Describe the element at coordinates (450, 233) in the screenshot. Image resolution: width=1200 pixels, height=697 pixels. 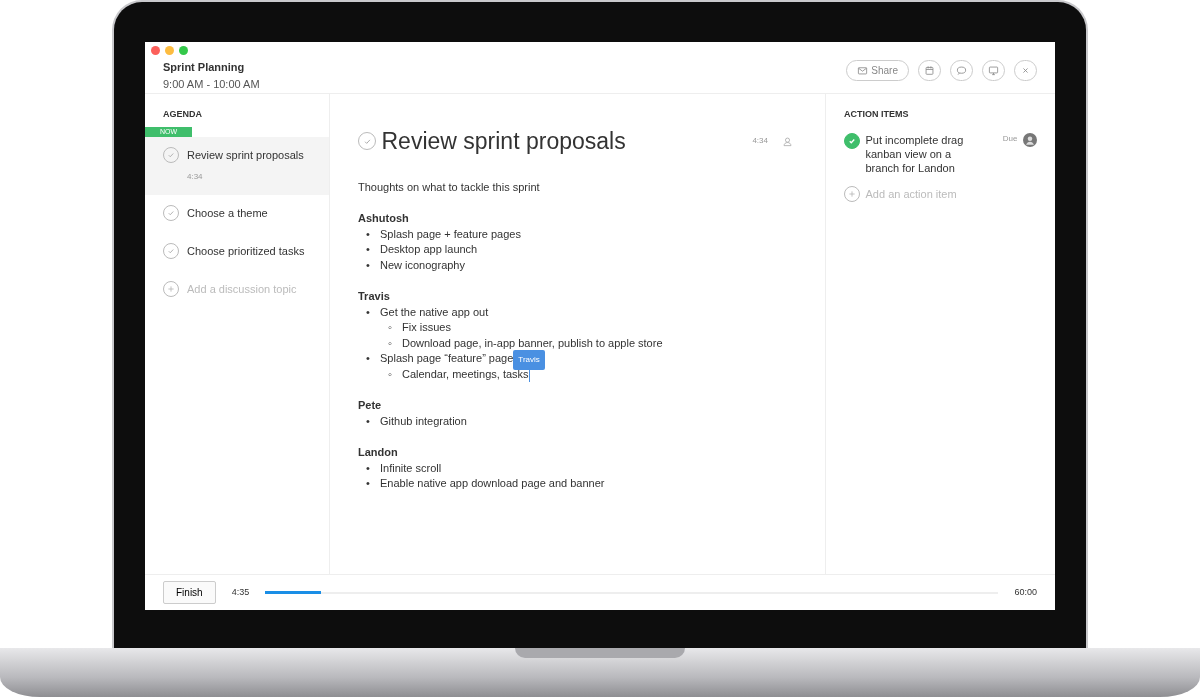
I see `note-line: Splash page + feature pages` at that location.